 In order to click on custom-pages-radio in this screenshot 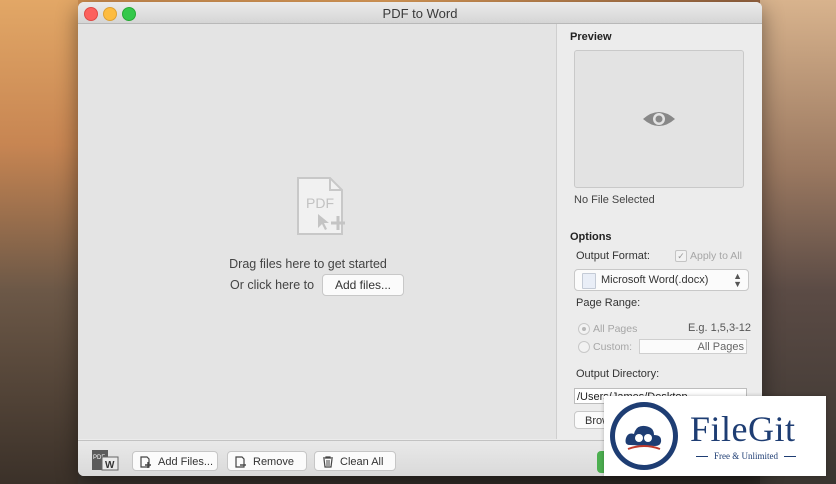, I will do `click(584, 347)`.